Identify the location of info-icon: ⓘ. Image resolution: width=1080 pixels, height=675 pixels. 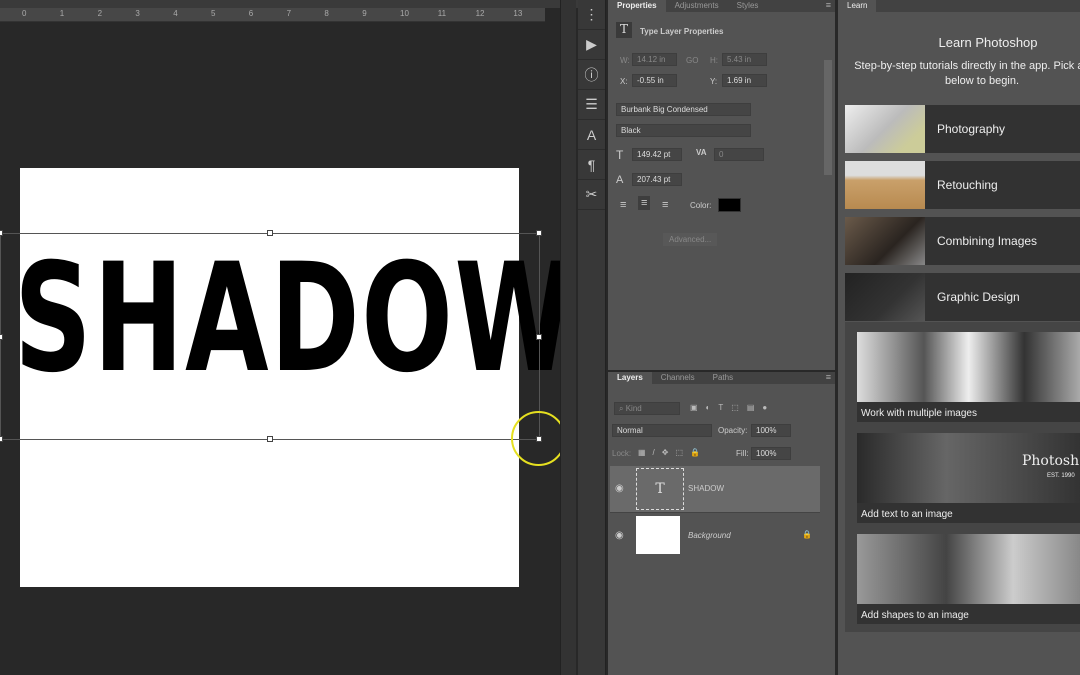
(591, 75).